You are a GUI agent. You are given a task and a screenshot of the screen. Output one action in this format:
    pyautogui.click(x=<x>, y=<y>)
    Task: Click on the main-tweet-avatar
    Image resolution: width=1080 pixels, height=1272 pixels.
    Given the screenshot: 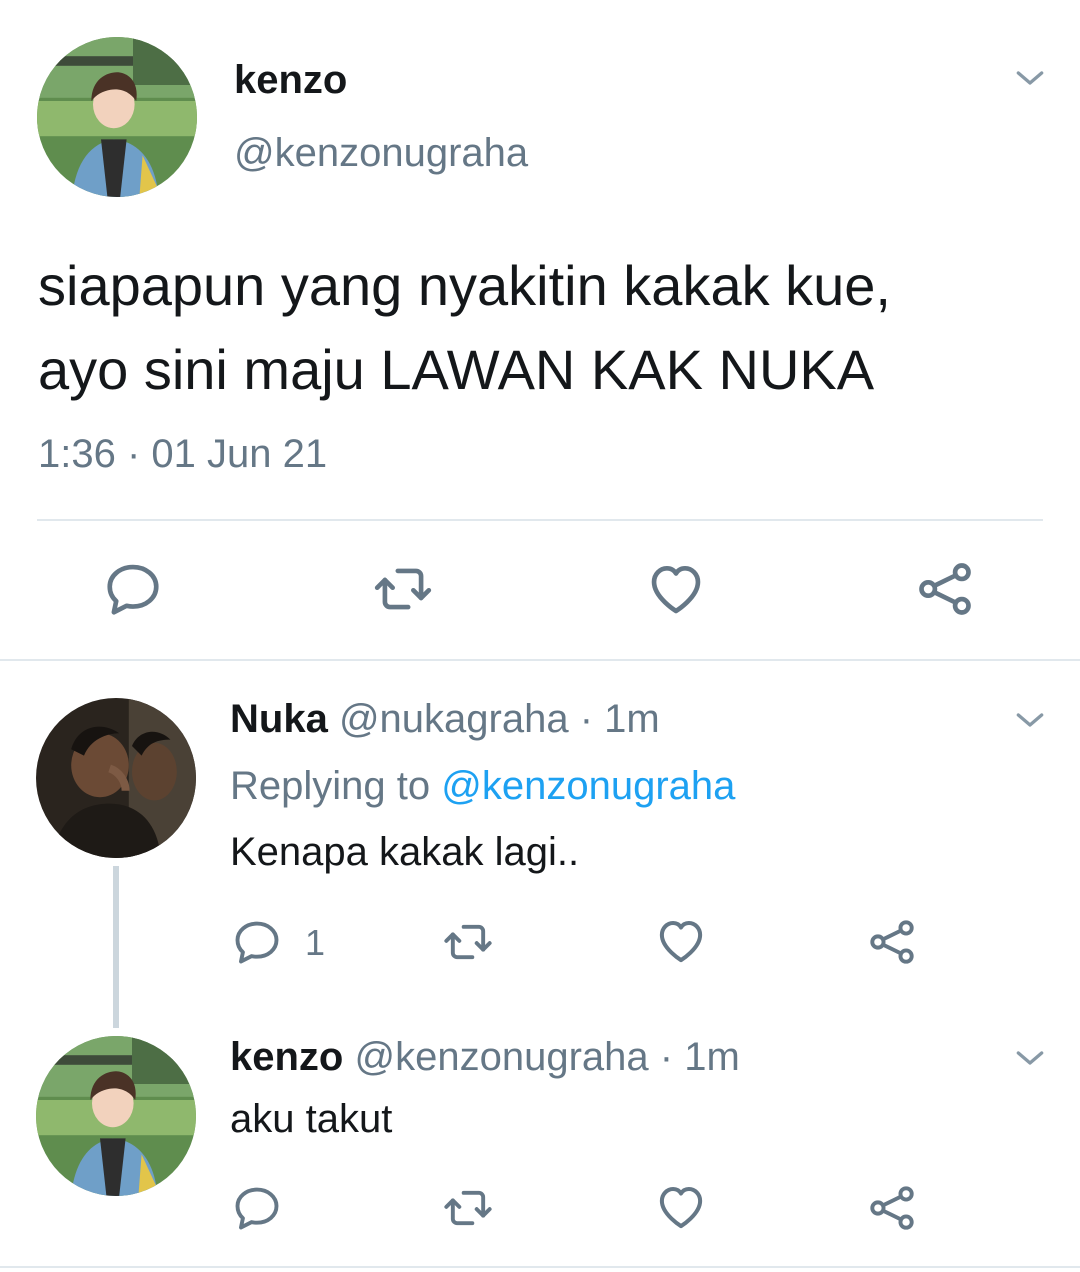 What is the action you would take?
    pyautogui.click(x=117, y=117)
    